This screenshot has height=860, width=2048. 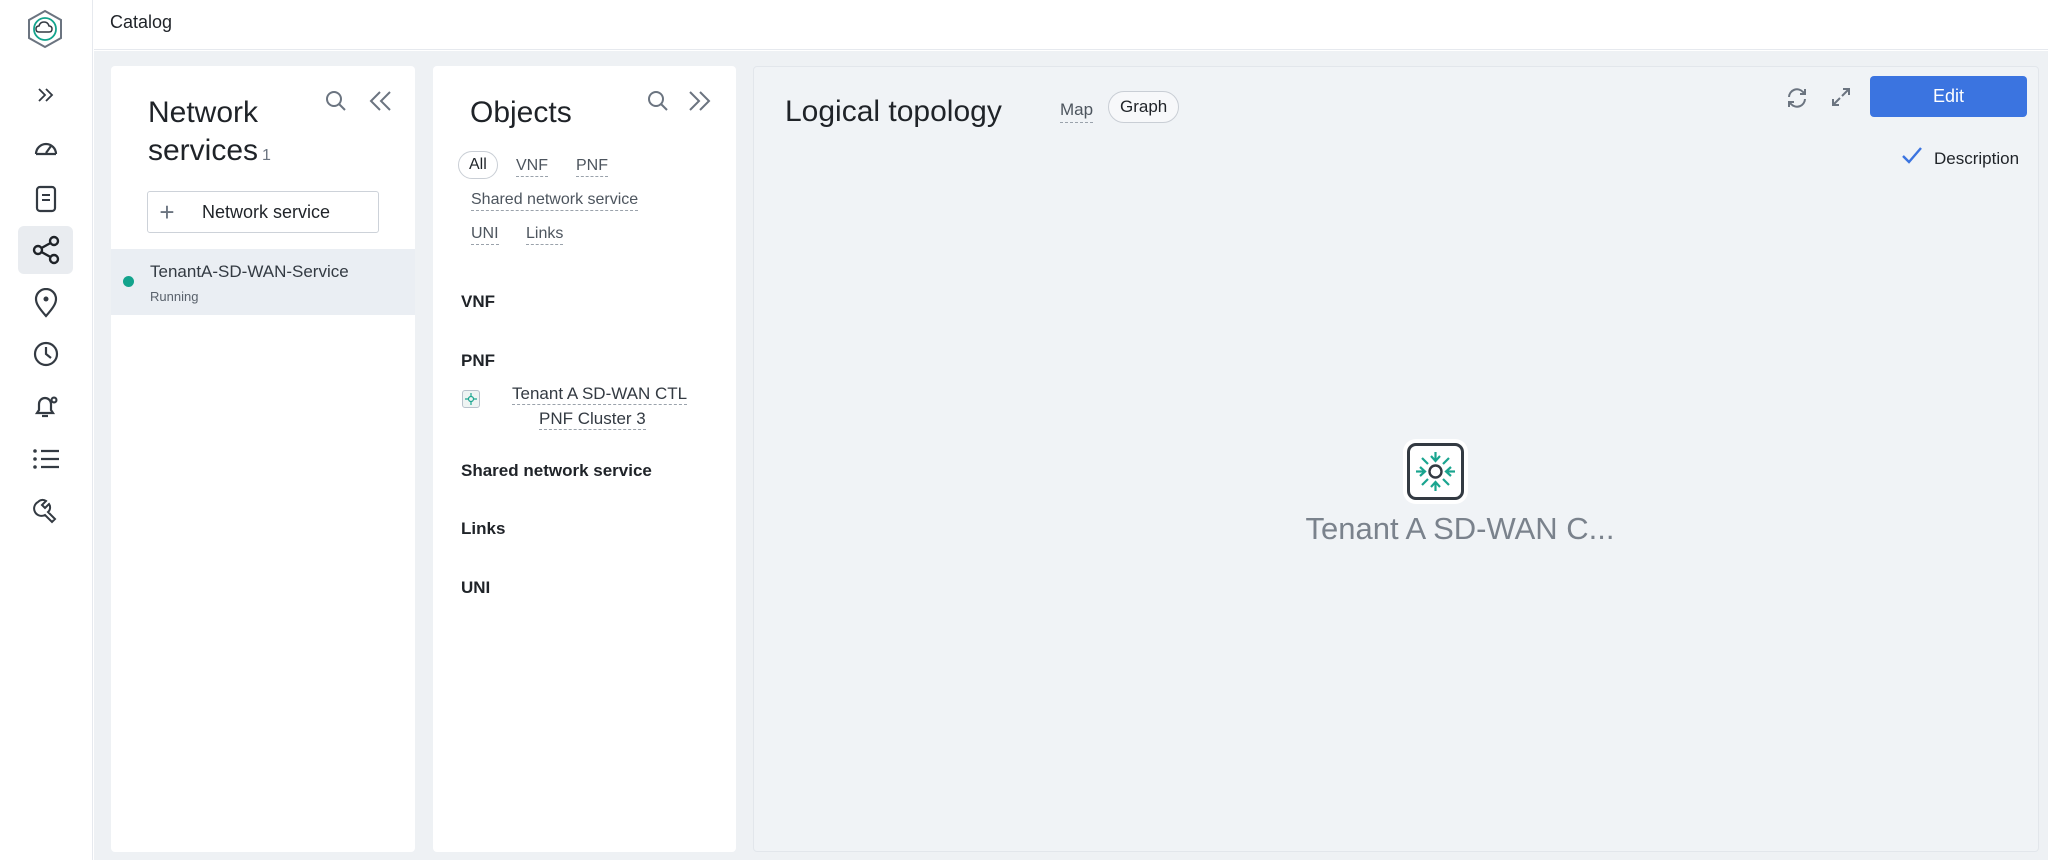 I want to click on status-dot, so click(x=128, y=281).